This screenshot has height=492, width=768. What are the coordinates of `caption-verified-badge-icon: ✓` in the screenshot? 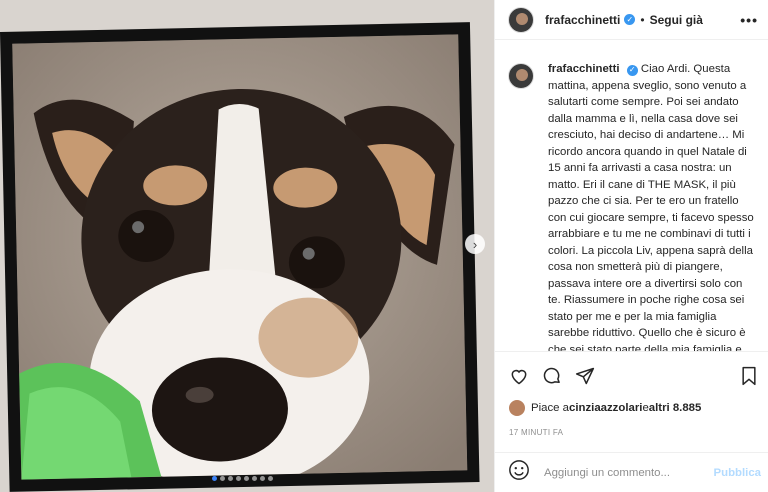 It's located at (632, 70).